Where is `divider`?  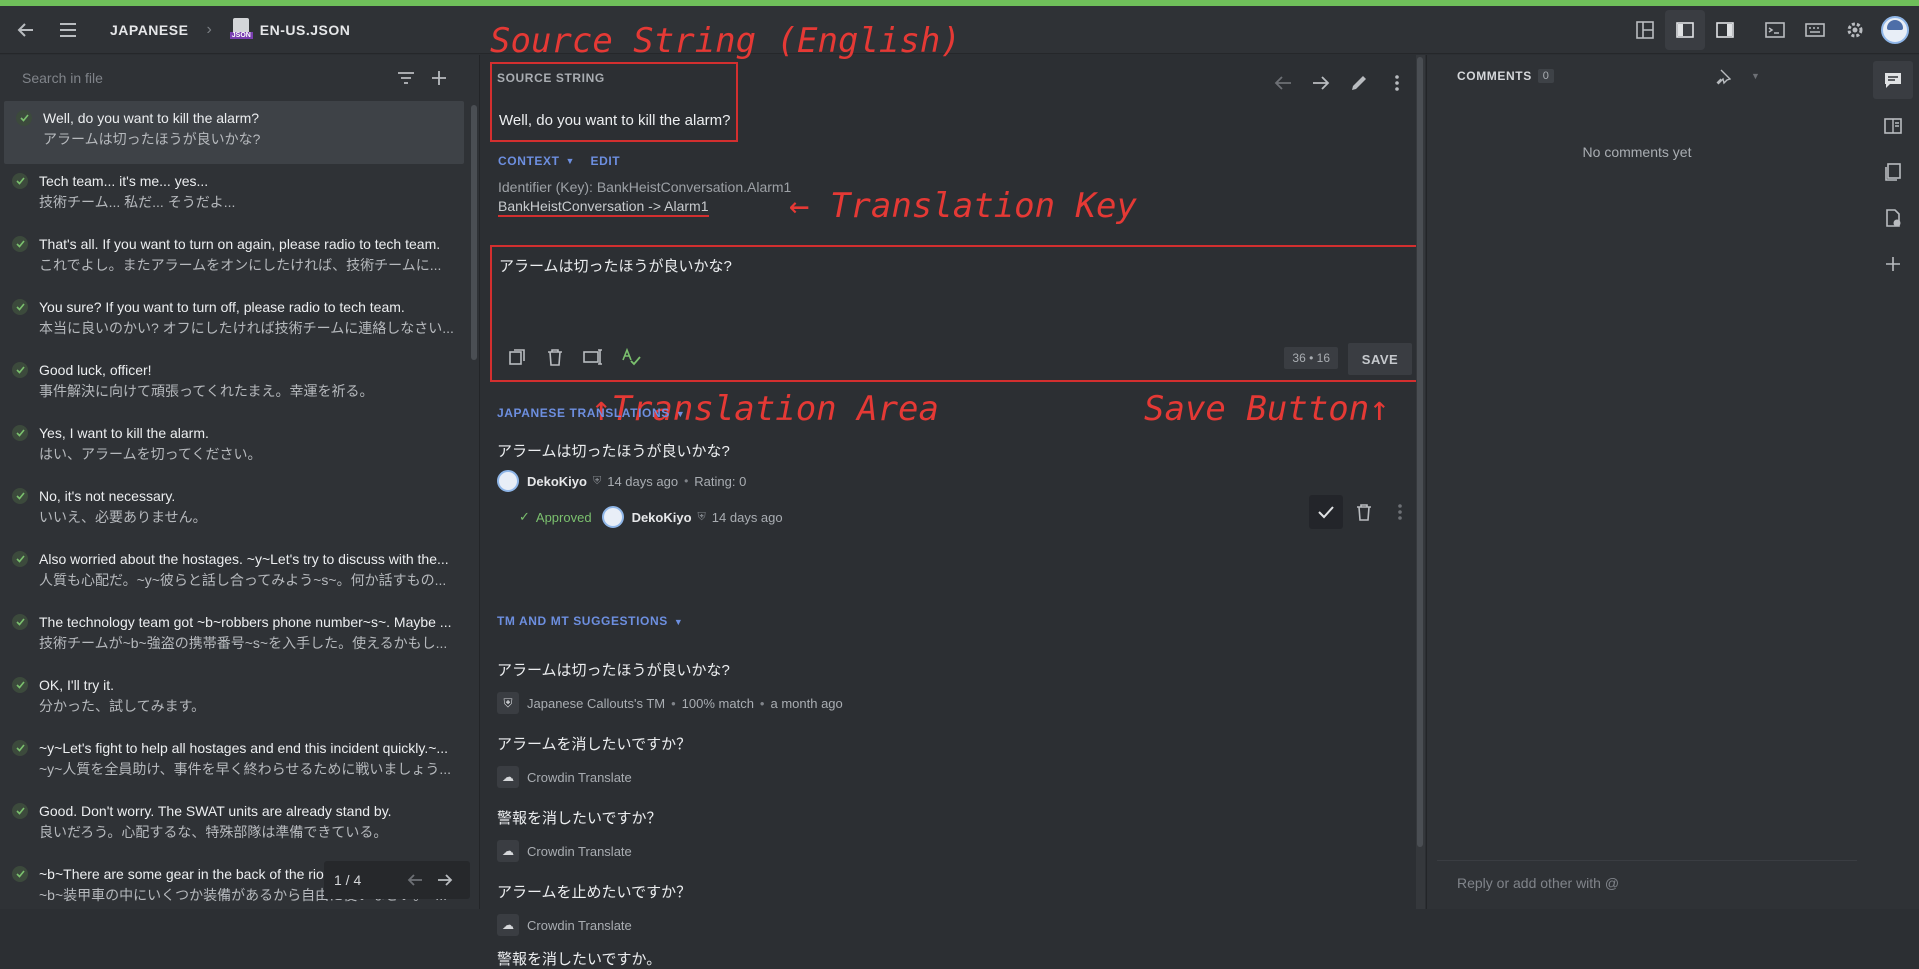
divider is located at coordinates (1647, 860).